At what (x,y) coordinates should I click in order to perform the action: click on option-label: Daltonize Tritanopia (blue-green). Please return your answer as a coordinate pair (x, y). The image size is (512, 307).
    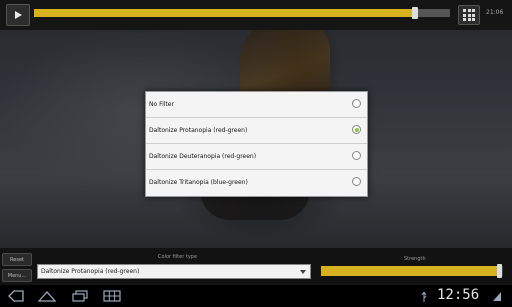
    Looking at the image, I should click on (198, 182).